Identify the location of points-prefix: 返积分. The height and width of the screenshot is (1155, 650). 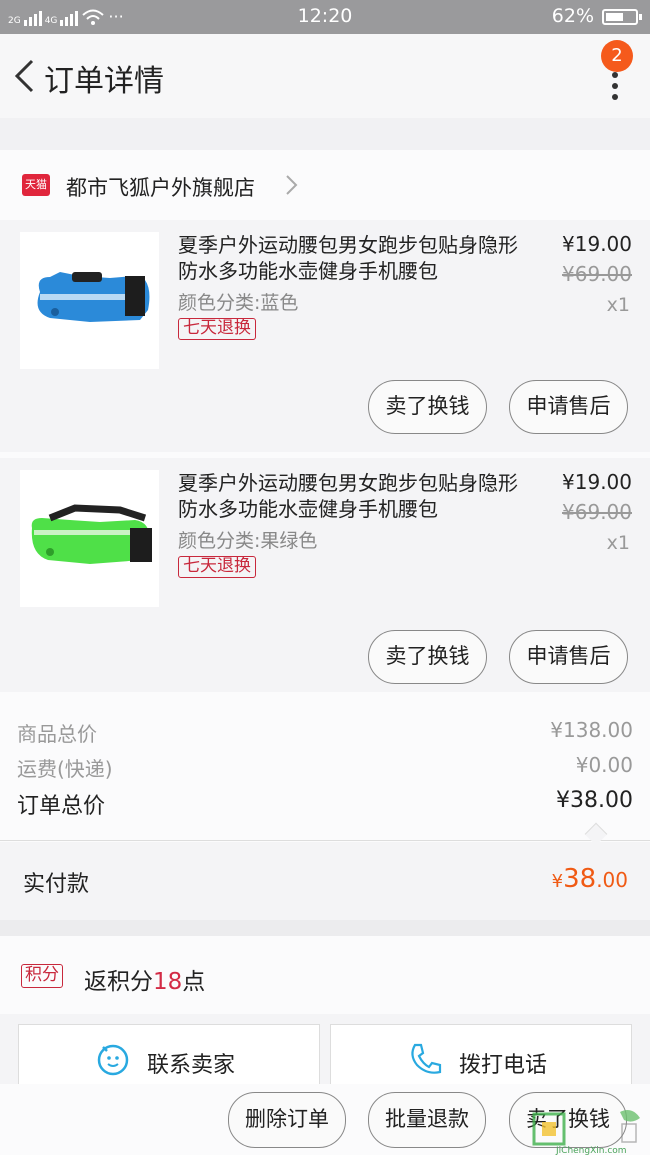
(118, 982).